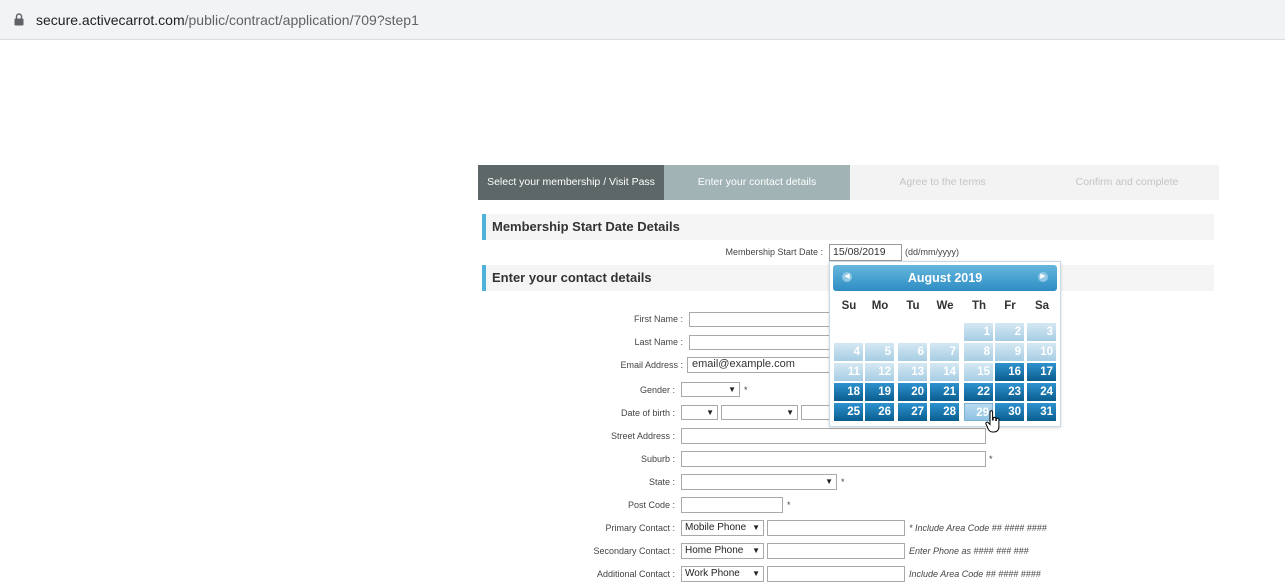  What do you see at coordinates (912, 372) in the screenshot?
I see `calendar-day-13: 13` at bounding box center [912, 372].